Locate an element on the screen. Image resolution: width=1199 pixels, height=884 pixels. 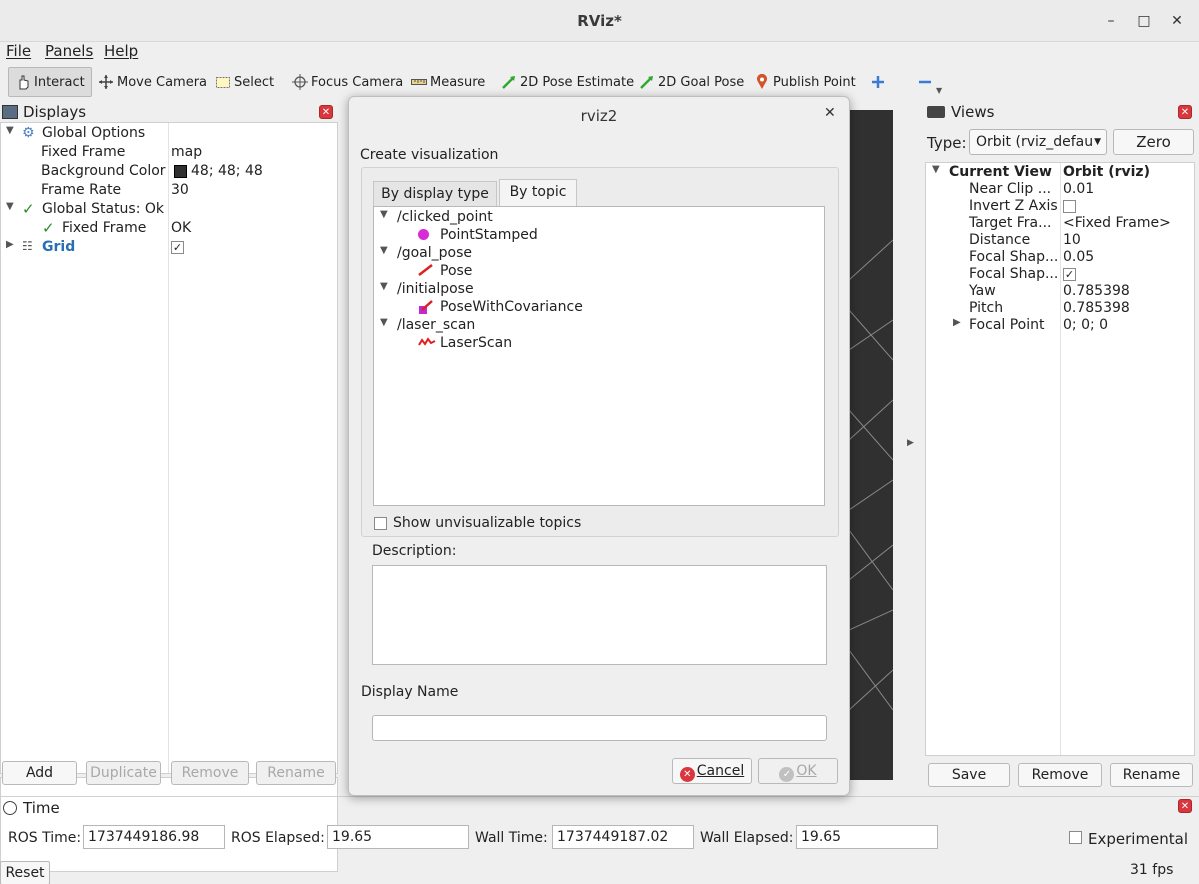
cancel-button: ✕ Cancel is located at coordinates (712, 771).